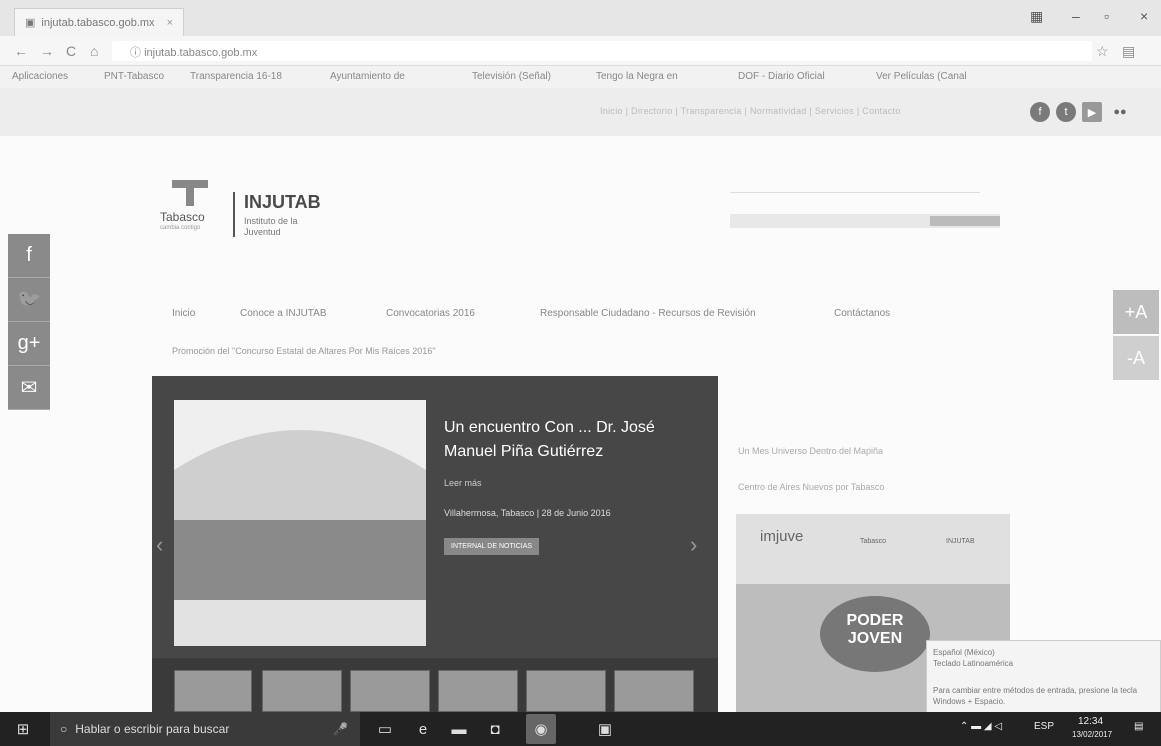  Describe the element at coordinates (430, 313) in the screenshot. I see `menu-item-convocatorias: Convocatorias 2016` at that location.